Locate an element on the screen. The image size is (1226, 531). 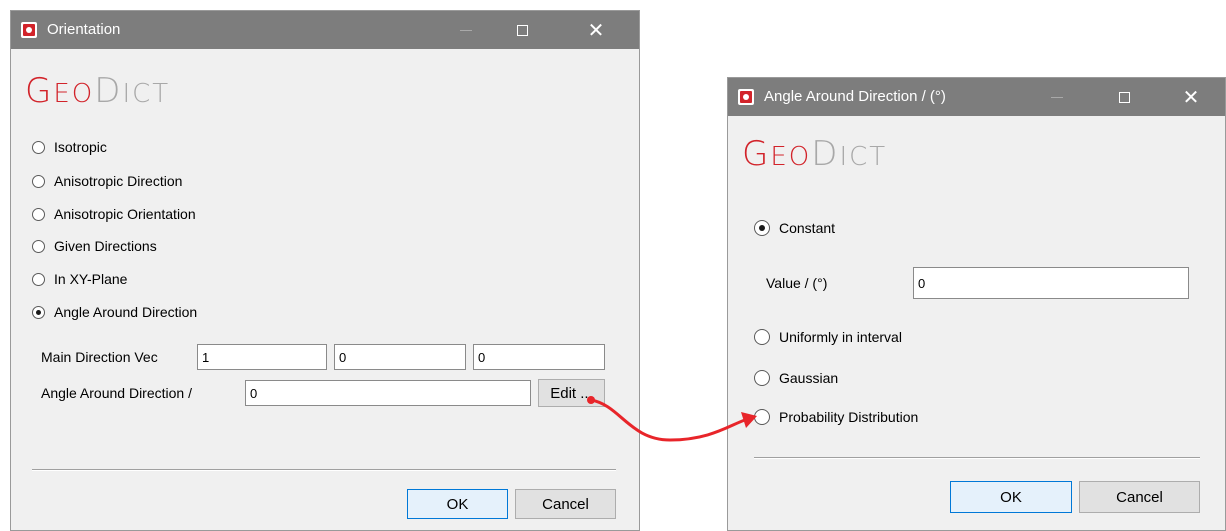
option-anisotropic-orientation: Anisotropic Orientation is located at coordinates (114, 214).